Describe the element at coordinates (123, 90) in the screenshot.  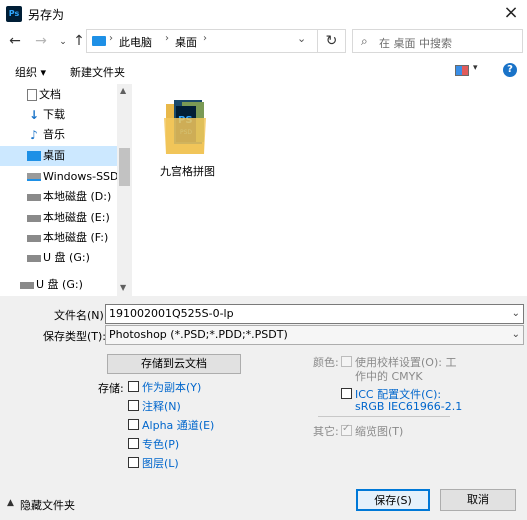
I see `scroll-up-icon: ▲` at that location.